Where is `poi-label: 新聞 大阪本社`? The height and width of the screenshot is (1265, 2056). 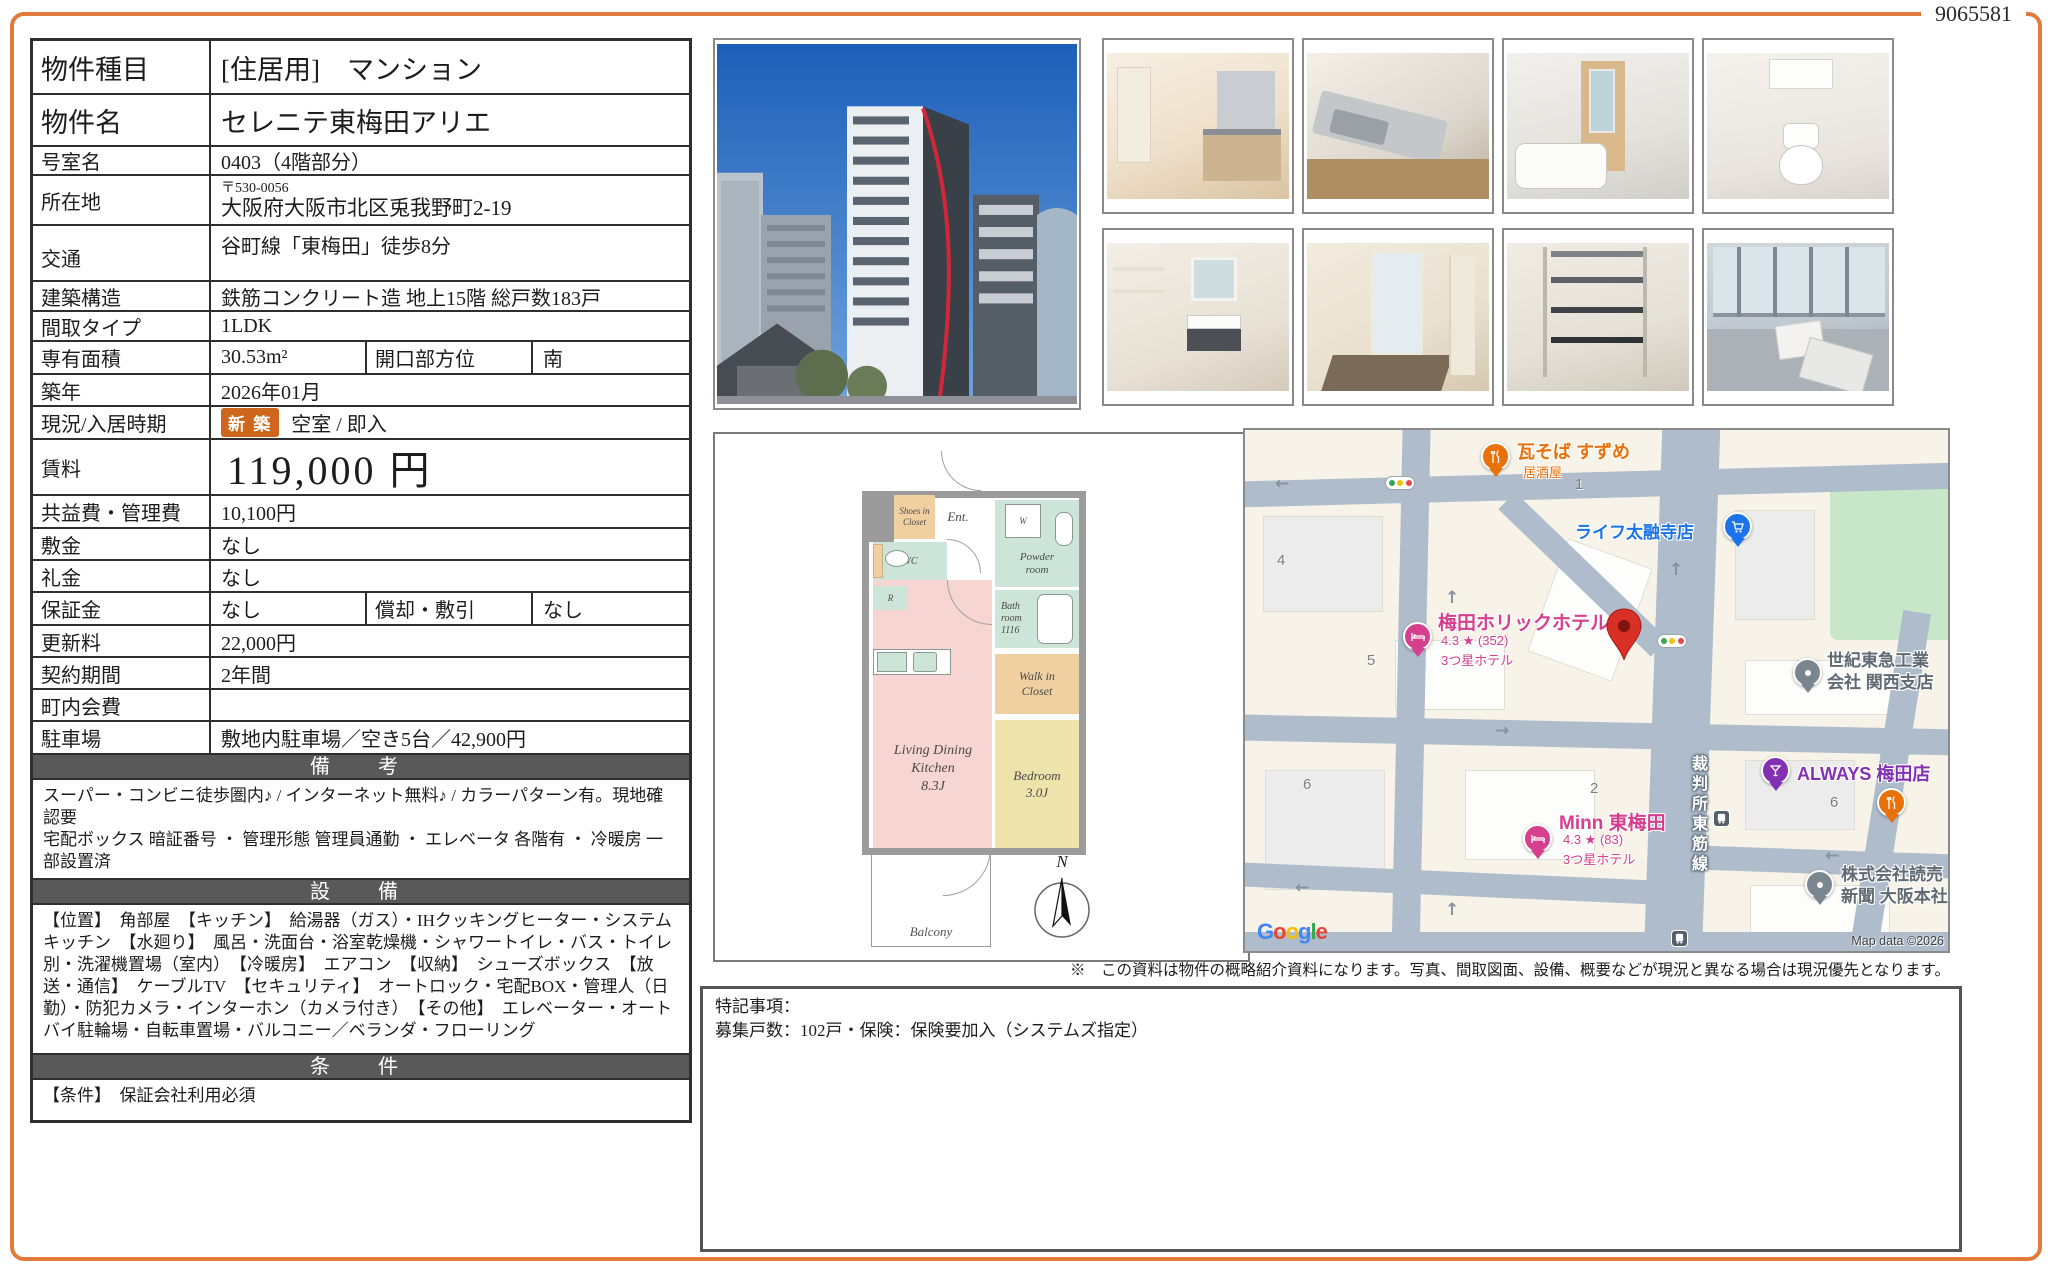 poi-label: 新聞 大阪本社 is located at coordinates (1894, 896).